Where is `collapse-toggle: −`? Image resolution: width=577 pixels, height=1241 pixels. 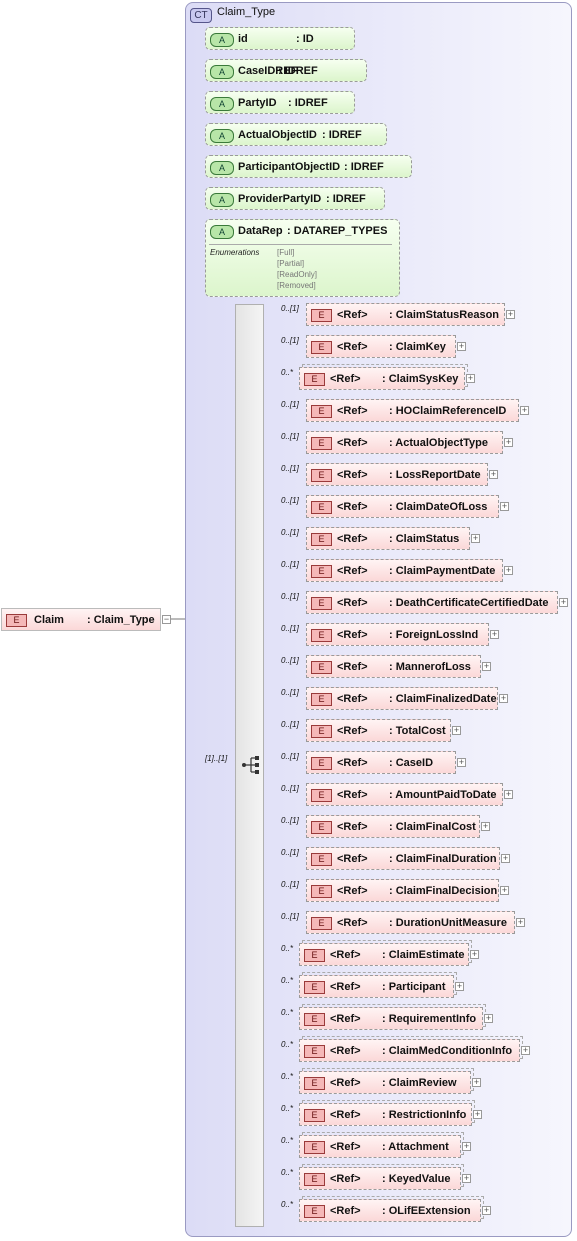 collapse-toggle: − is located at coordinates (166, 619).